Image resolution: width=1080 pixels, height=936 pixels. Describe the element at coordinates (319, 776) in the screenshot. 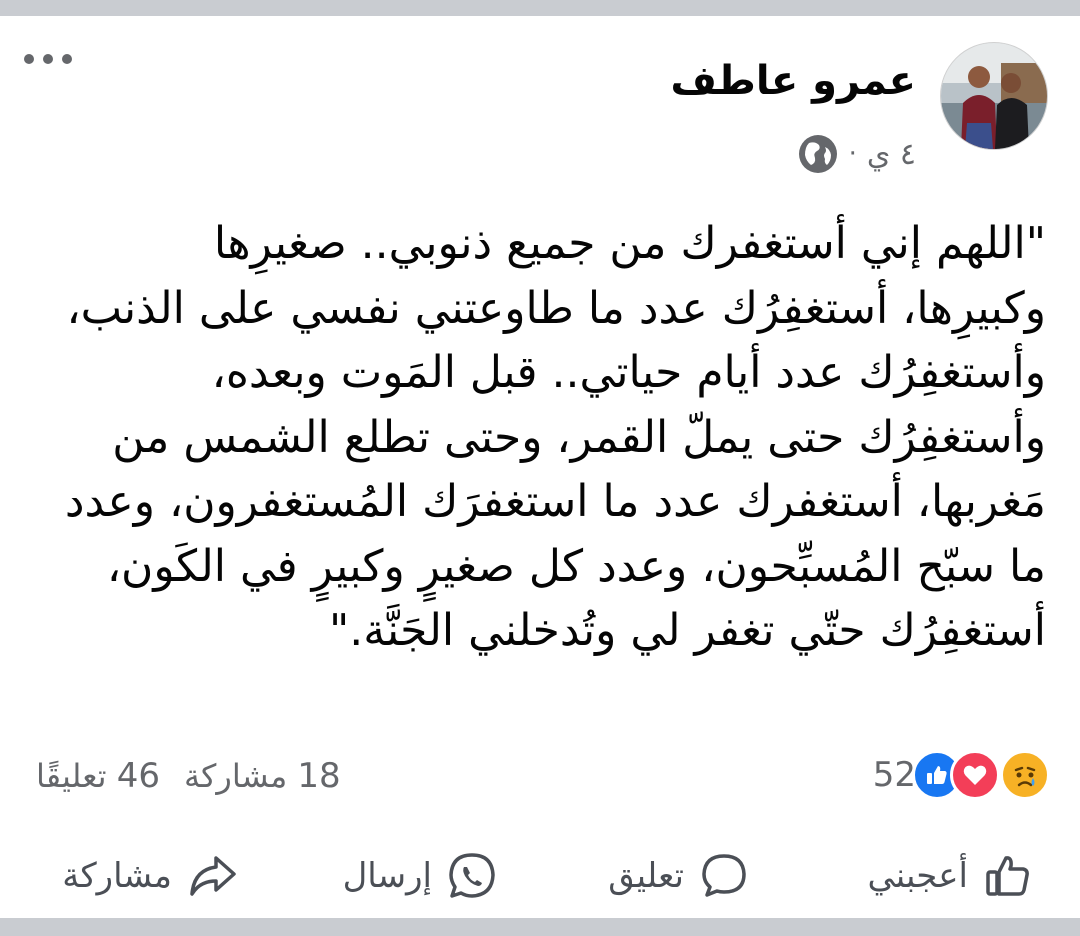

I see `shares-number: 18` at that location.